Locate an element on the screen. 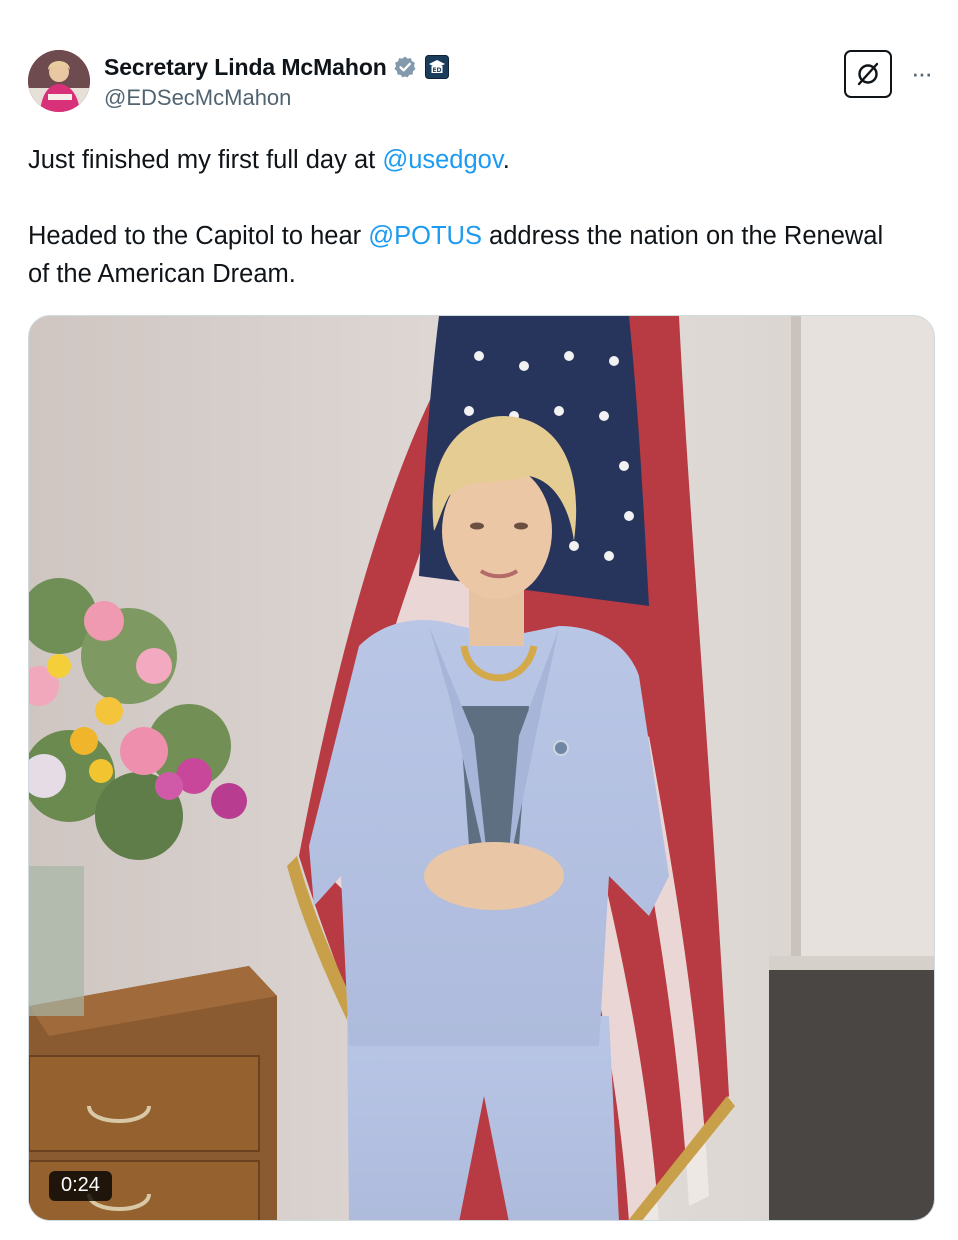 Image resolution: width=958 pixels, height=1240 pixels. post-line-2-prefix: Headed to the Capitol to hear is located at coordinates (198, 236).